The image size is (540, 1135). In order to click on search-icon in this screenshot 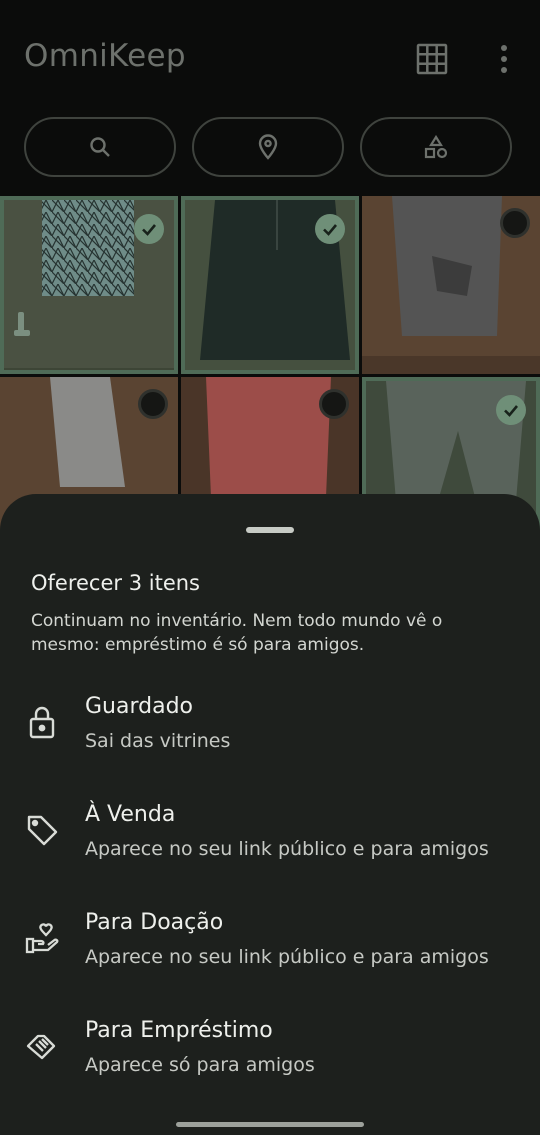, I will do `click(100, 147)`.